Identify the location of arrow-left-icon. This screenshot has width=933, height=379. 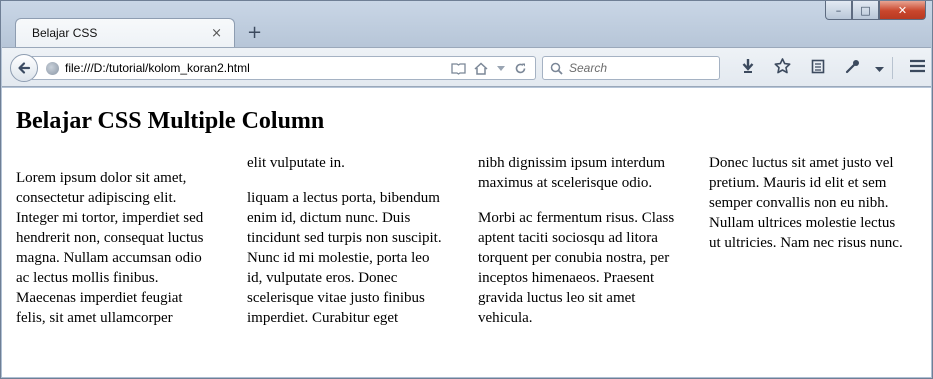
(24, 68).